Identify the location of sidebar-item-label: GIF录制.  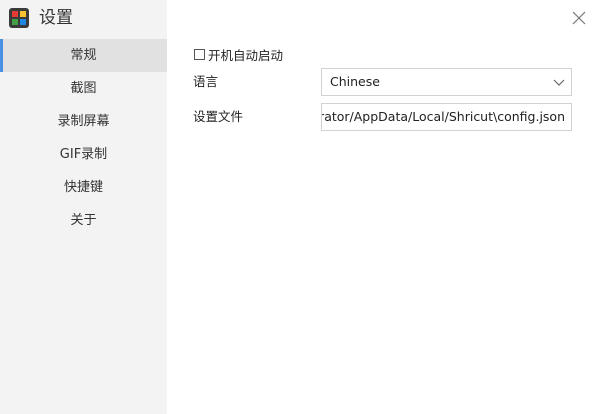
(83, 154).